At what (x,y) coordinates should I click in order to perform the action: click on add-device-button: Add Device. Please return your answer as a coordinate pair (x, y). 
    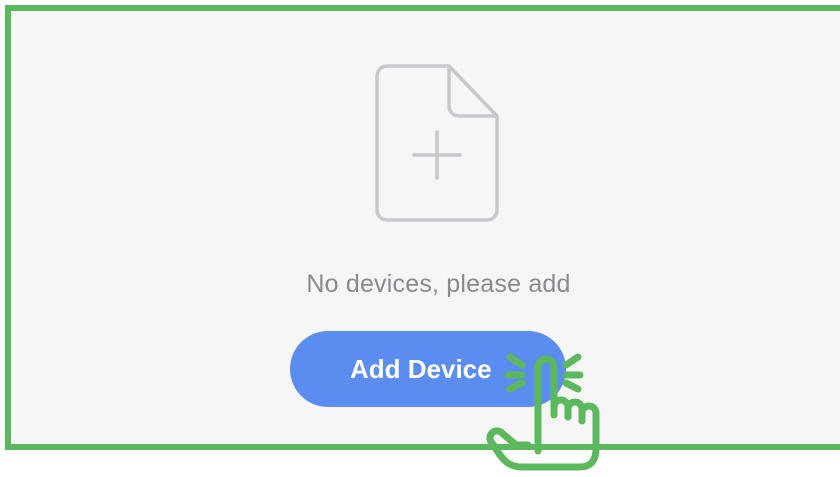
    Looking at the image, I should click on (428, 369).